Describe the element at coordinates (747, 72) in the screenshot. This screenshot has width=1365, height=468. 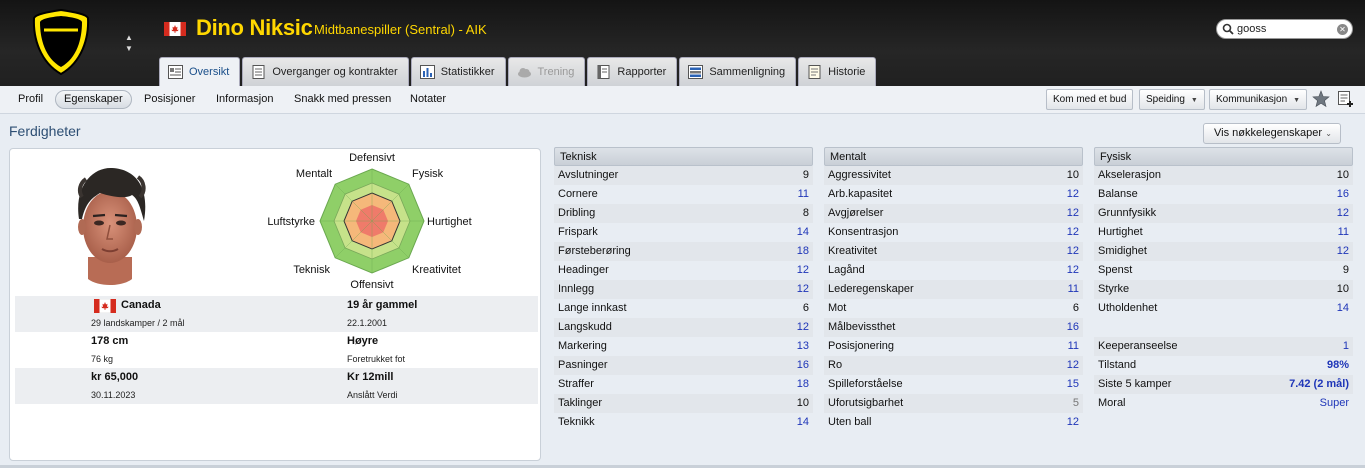
I see `tab-label: Sammenligning` at that location.